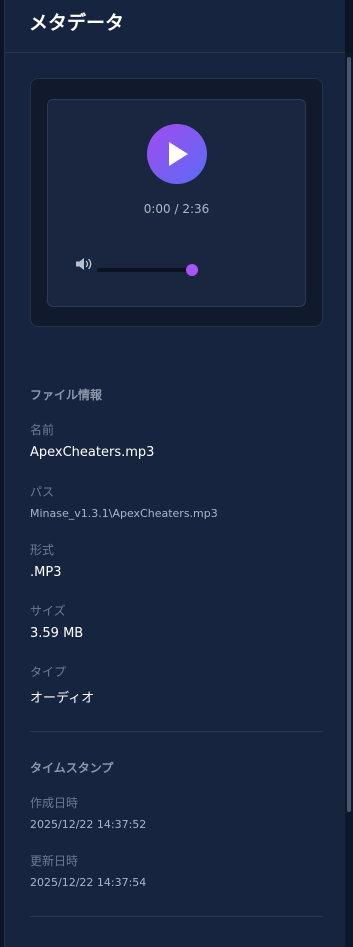 This screenshot has width=353, height=947. Describe the element at coordinates (349, 434) in the screenshot. I see `scrollbar-thumb` at that location.